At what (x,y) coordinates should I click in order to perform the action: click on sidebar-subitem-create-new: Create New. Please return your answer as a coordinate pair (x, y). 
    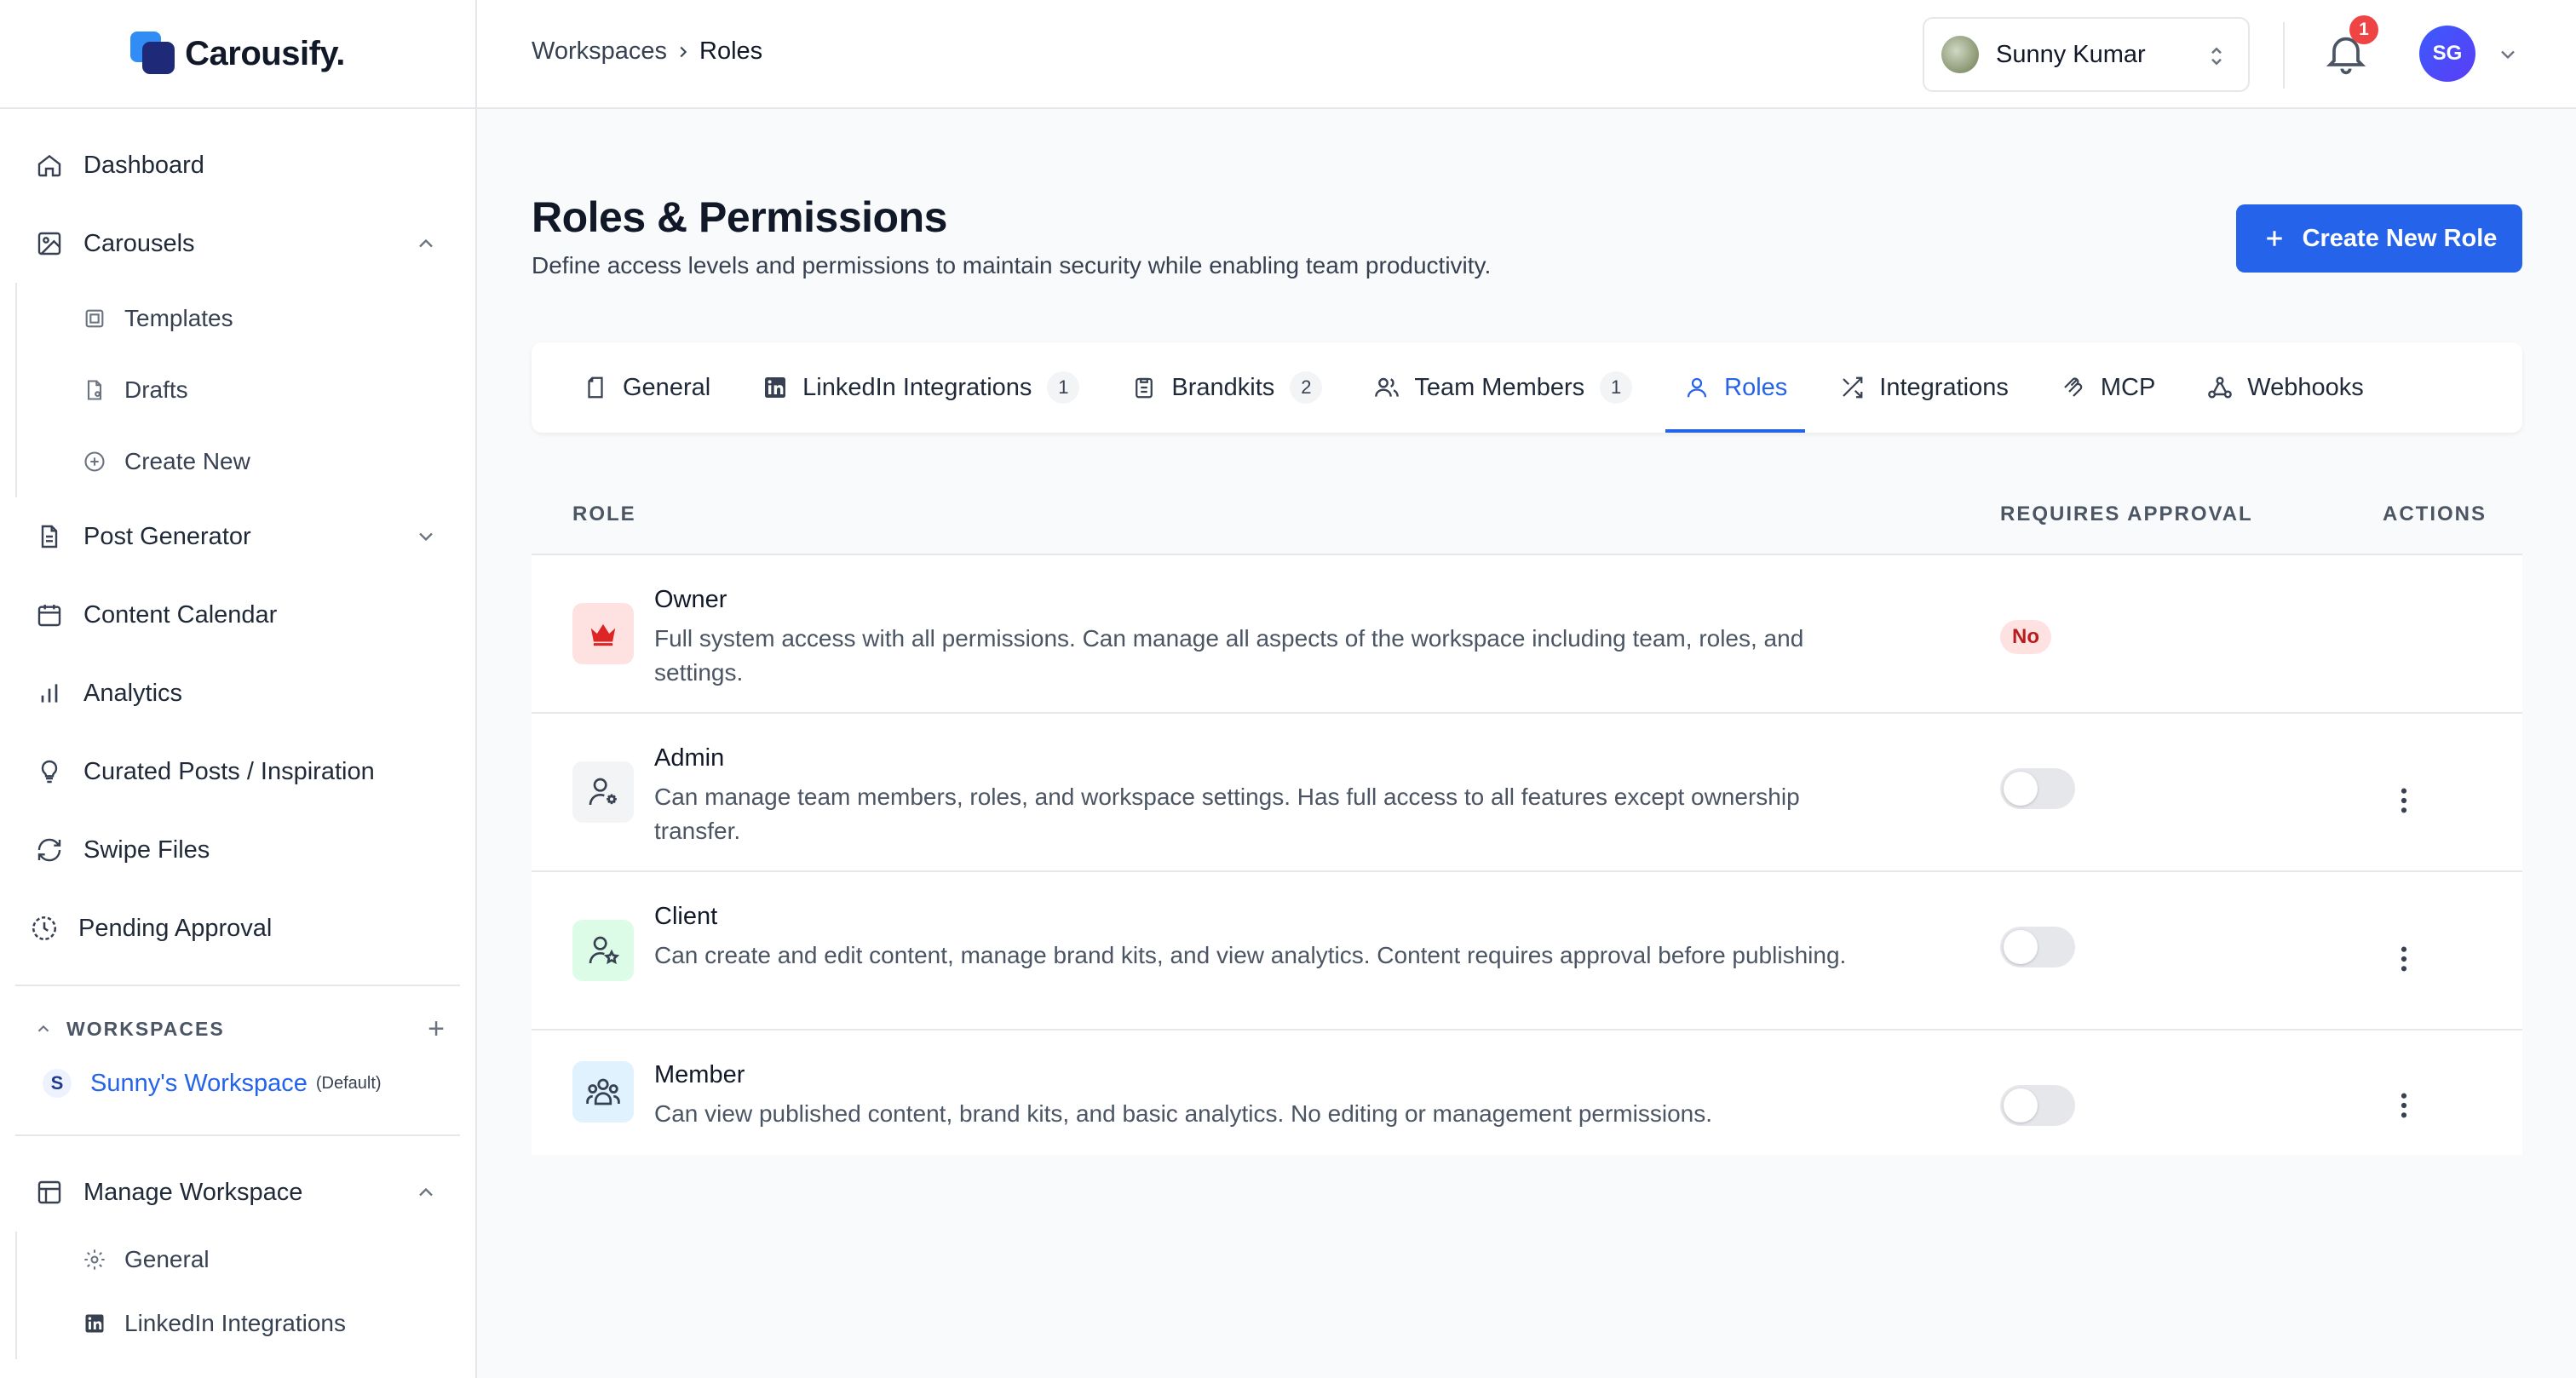
    Looking at the image, I should click on (246, 461).